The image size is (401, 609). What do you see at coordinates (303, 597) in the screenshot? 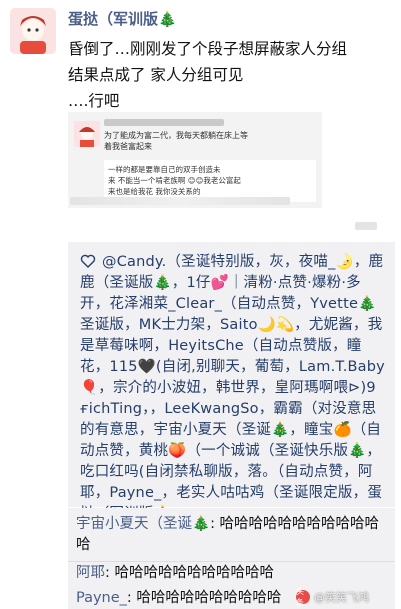
I see `toutiao-logo-icon: 头条` at bounding box center [303, 597].